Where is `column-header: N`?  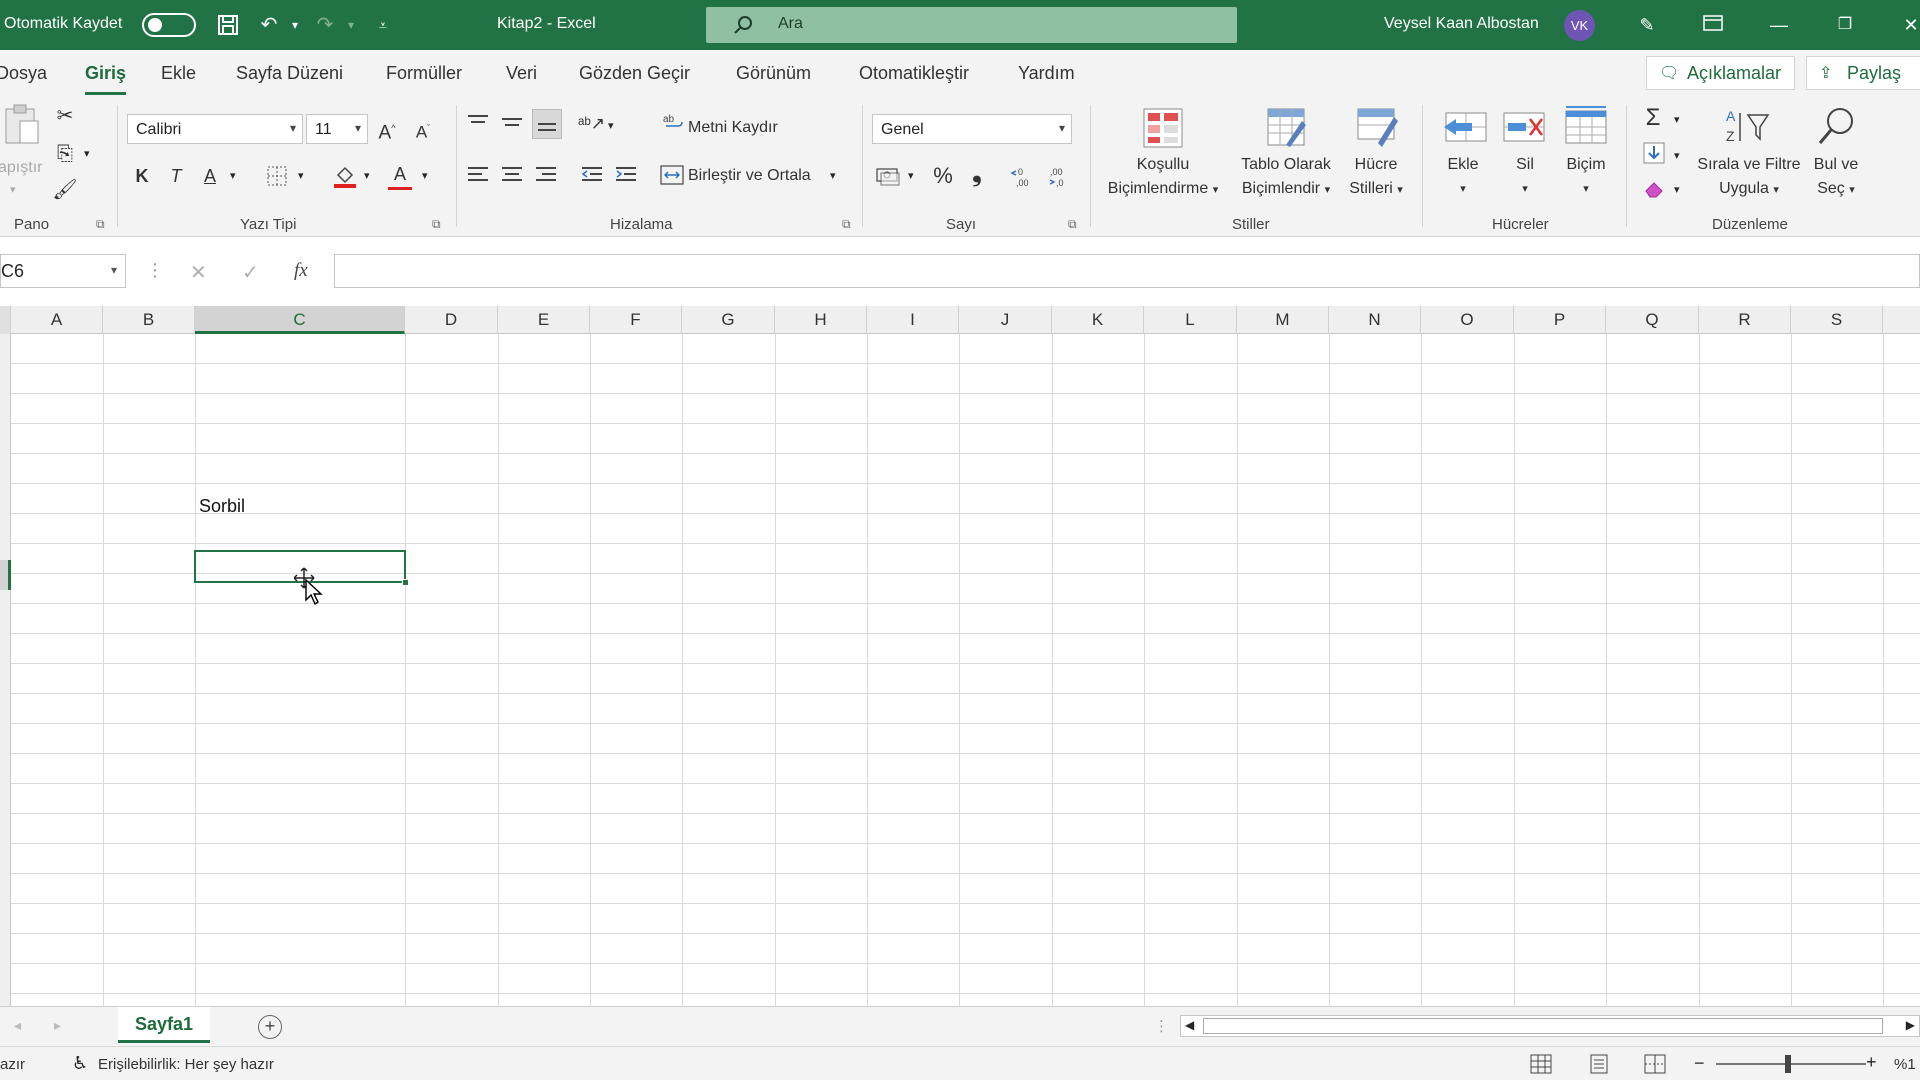
column-header: N is located at coordinates (1375, 320).